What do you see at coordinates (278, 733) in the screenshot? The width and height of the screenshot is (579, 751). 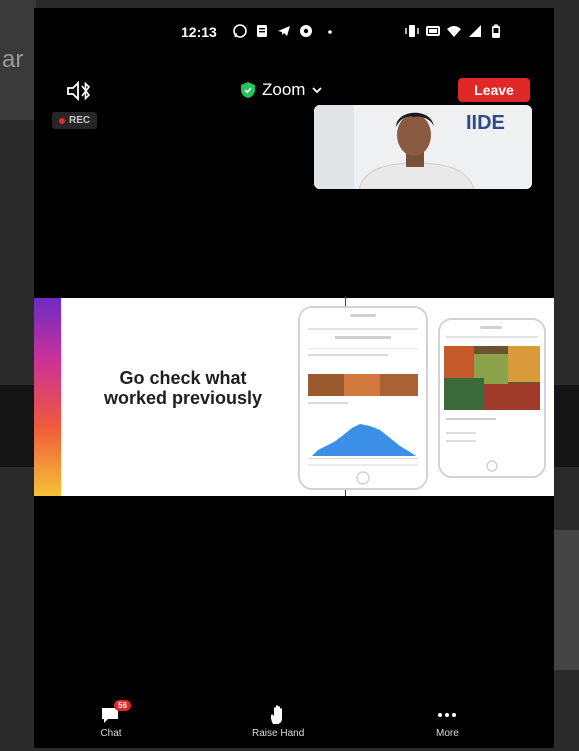 I see `raise-hand-label: Raise Hand` at bounding box center [278, 733].